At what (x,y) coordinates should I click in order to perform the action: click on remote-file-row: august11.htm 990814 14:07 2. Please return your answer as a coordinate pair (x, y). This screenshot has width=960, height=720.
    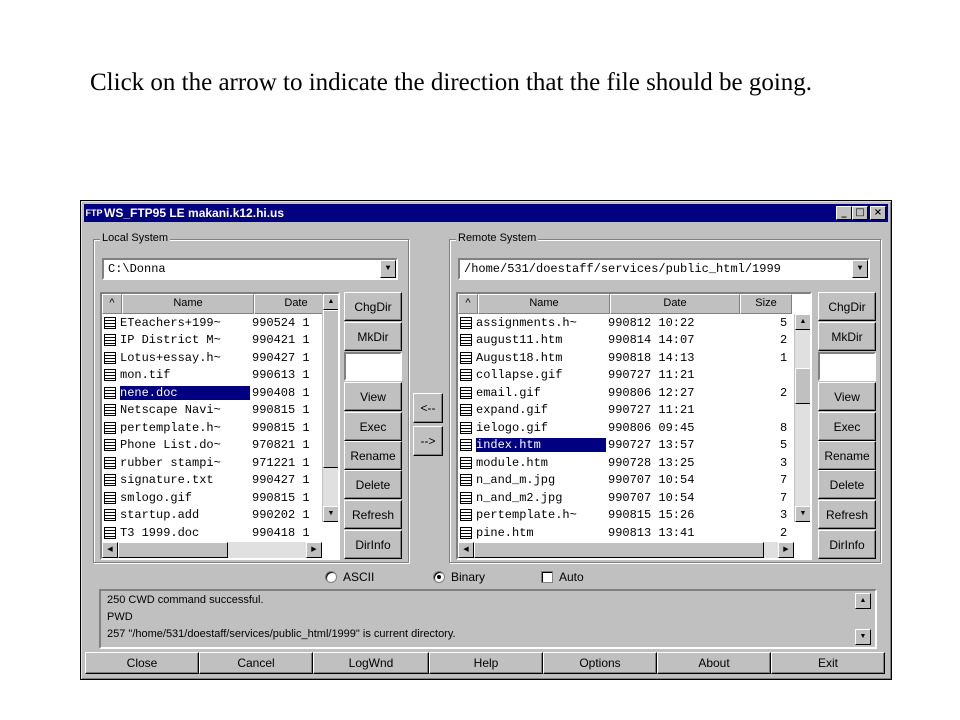
    Looking at the image, I should click on (622, 341).